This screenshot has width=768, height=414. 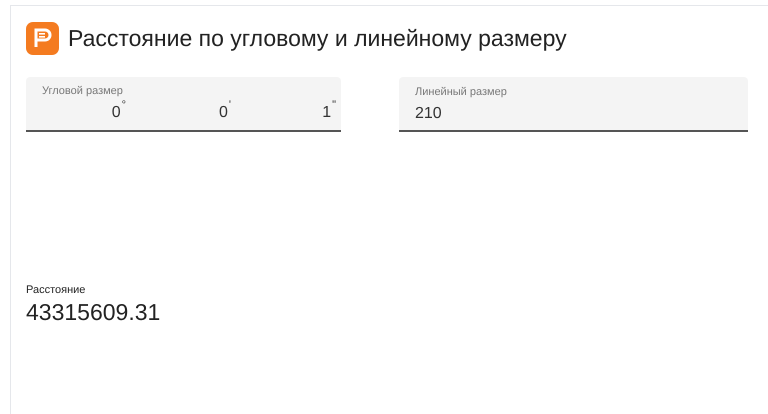 What do you see at coordinates (329, 112) in the screenshot?
I see `angle-part-field: 1"` at bounding box center [329, 112].